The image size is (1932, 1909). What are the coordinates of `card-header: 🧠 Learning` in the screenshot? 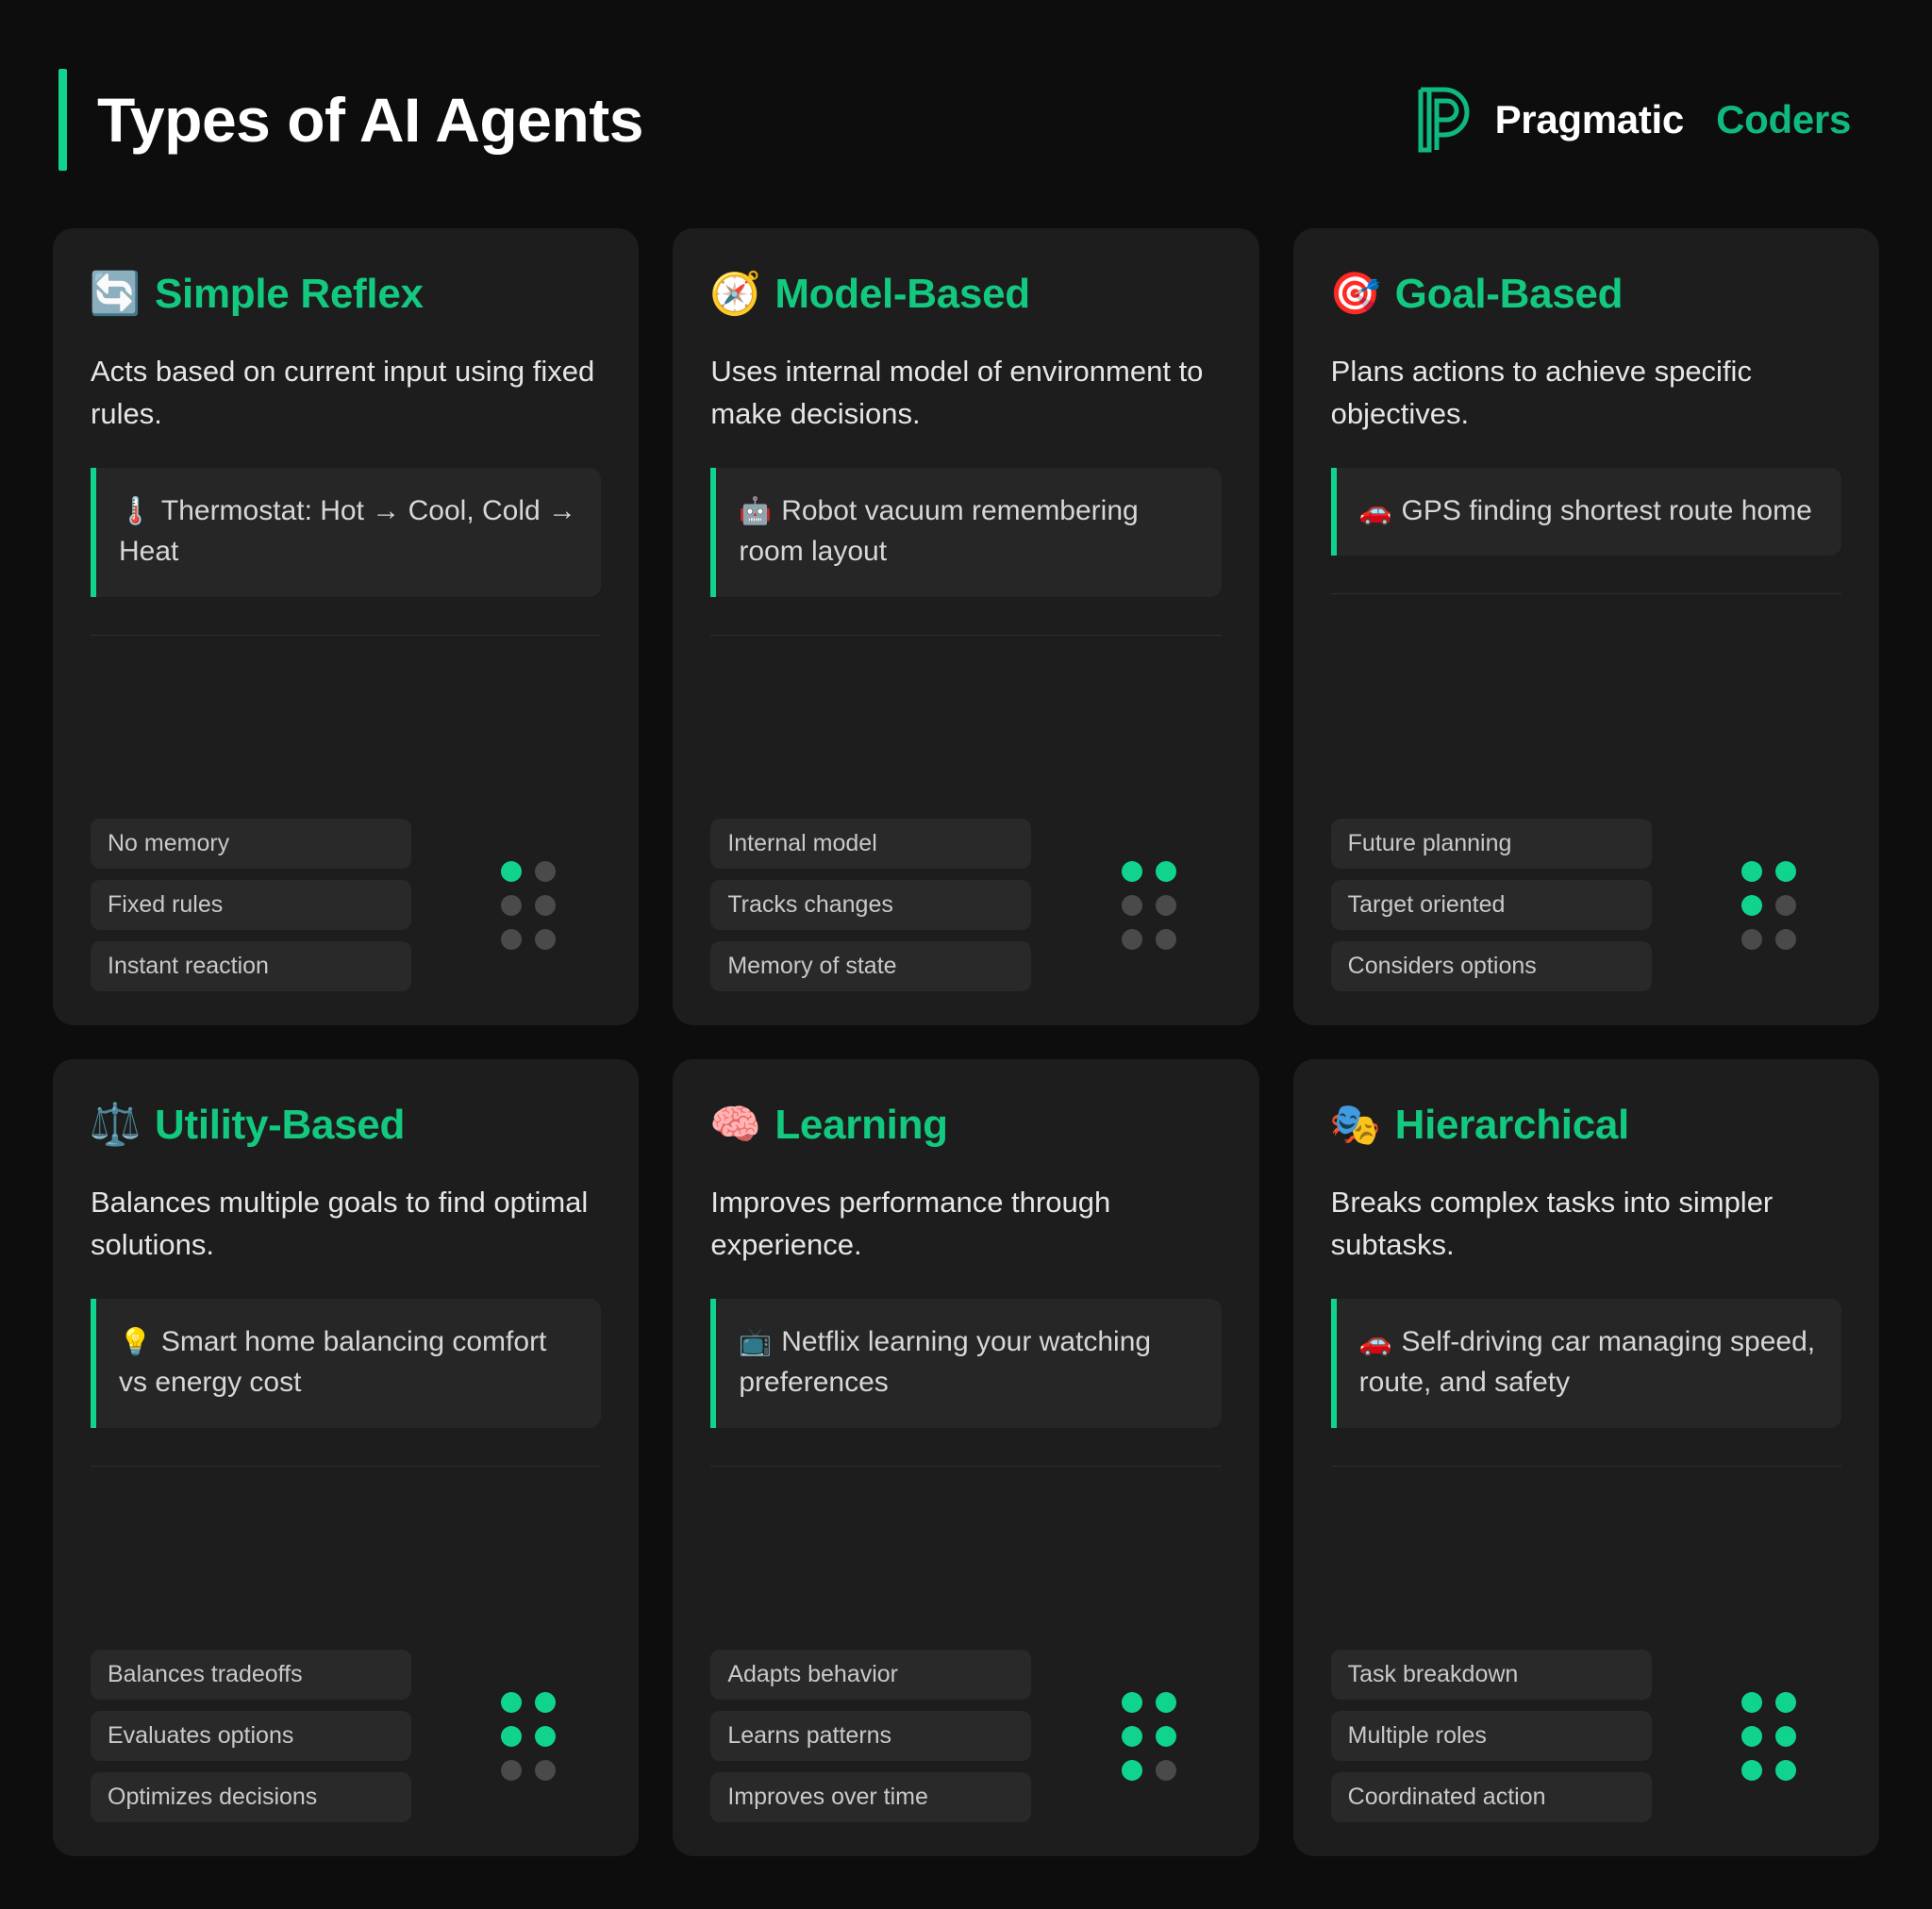 It's located at (965, 1126).